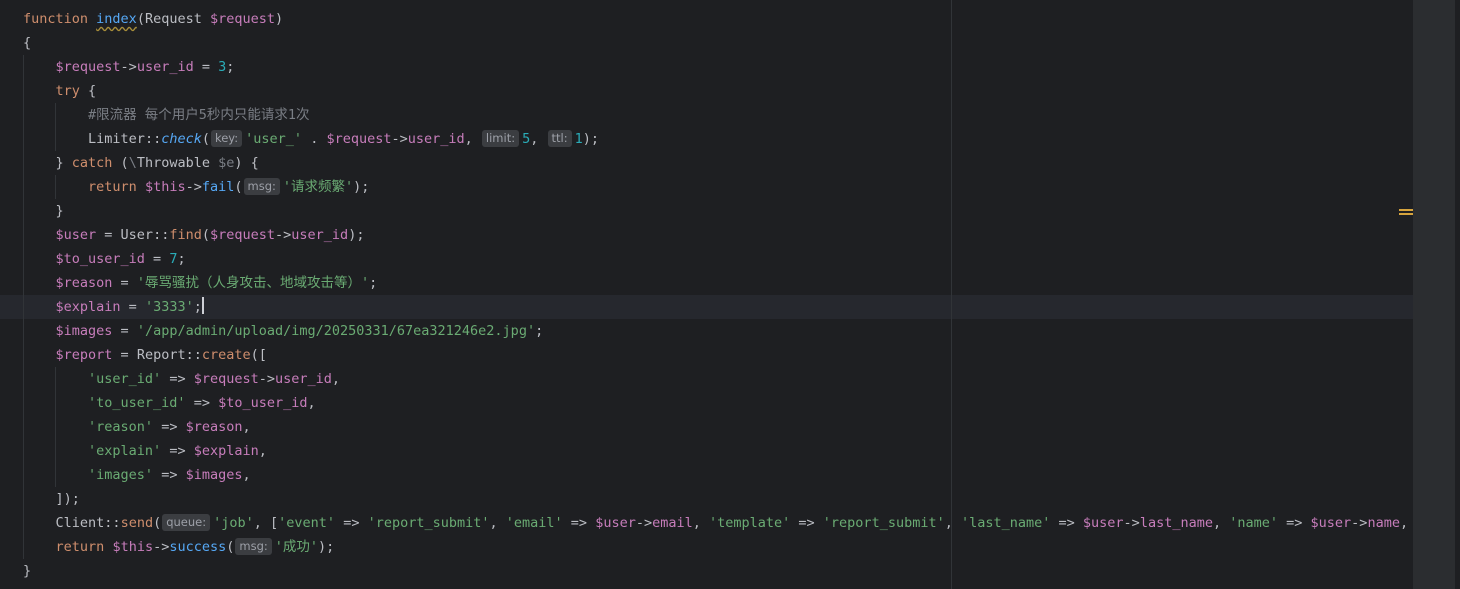 This screenshot has width=1460, height=589. What do you see at coordinates (706, 43) in the screenshot?
I see `code-line: {` at bounding box center [706, 43].